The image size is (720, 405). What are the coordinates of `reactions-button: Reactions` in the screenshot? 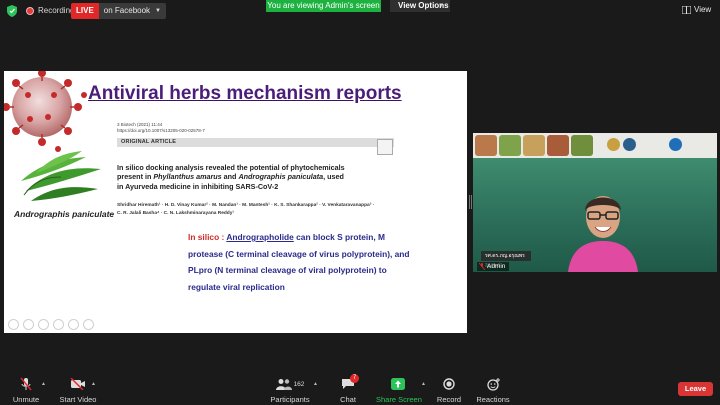 It's located at (493, 390).